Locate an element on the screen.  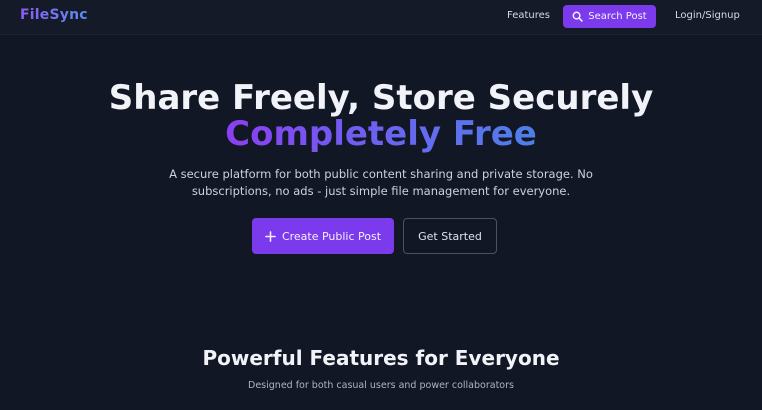
create-public-post-label: Create Public Post is located at coordinates (331, 236).